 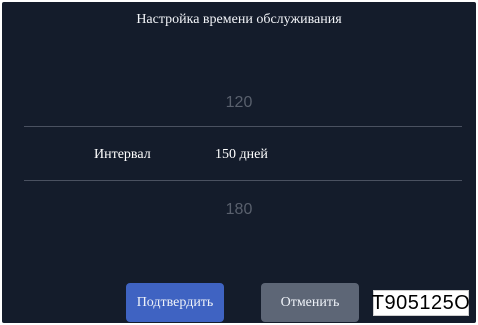 I want to click on figure-code-label: T905125O, so click(x=421, y=303).